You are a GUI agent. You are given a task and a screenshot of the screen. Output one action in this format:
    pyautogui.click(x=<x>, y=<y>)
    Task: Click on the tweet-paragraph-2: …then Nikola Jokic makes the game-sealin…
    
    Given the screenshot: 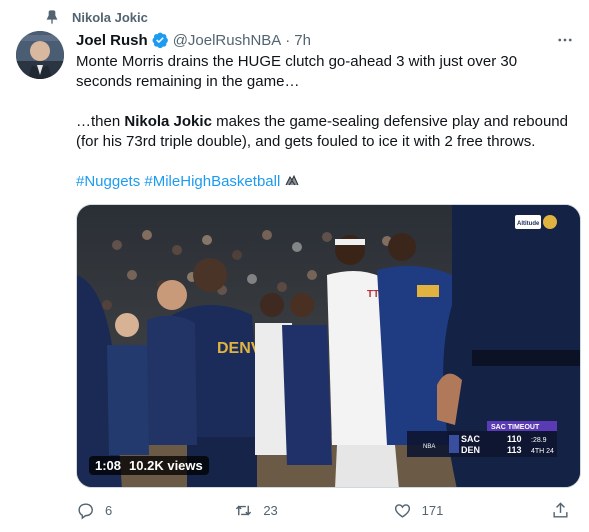 What is the action you would take?
    pyautogui.click(x=326, y=132)
    